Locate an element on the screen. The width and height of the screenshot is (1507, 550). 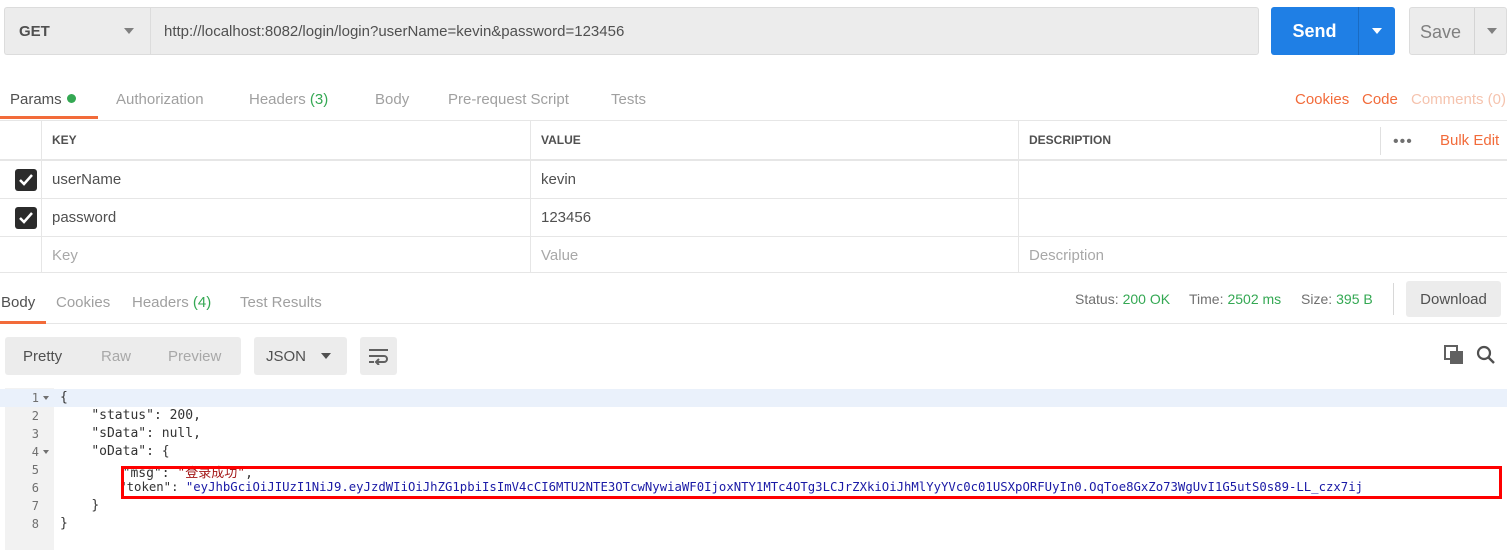
copy-icon is located at coordinates (1454, 355).